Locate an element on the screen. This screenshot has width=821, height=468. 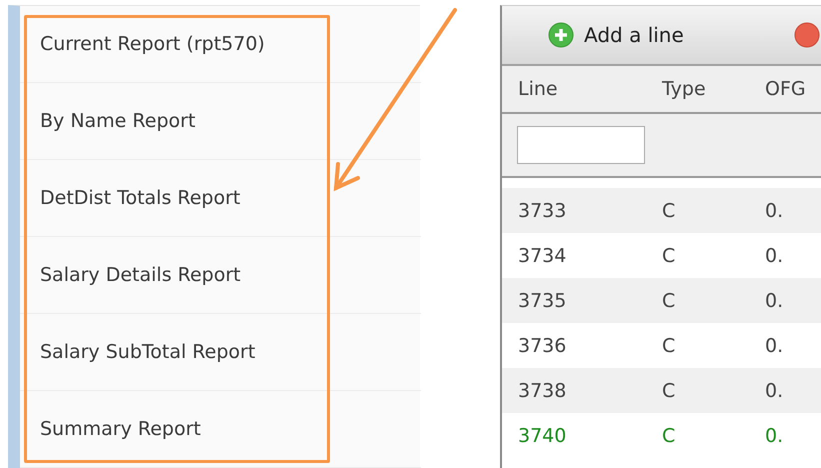
report-menu-item: Summary Report is located at coordinates (220, 429).